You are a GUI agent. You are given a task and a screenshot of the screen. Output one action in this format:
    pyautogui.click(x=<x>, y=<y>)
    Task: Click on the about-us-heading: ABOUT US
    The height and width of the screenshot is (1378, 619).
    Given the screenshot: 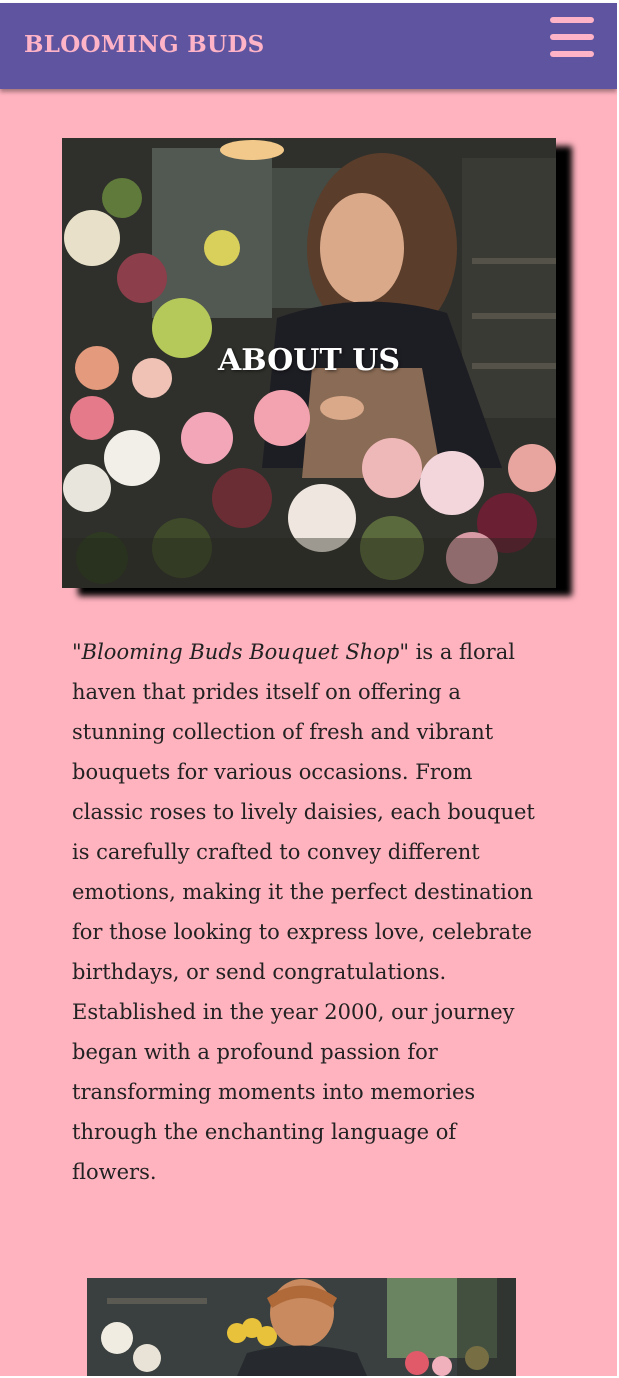 What is the action you would take?
    pyautogui.click(x=309, y=360)
    